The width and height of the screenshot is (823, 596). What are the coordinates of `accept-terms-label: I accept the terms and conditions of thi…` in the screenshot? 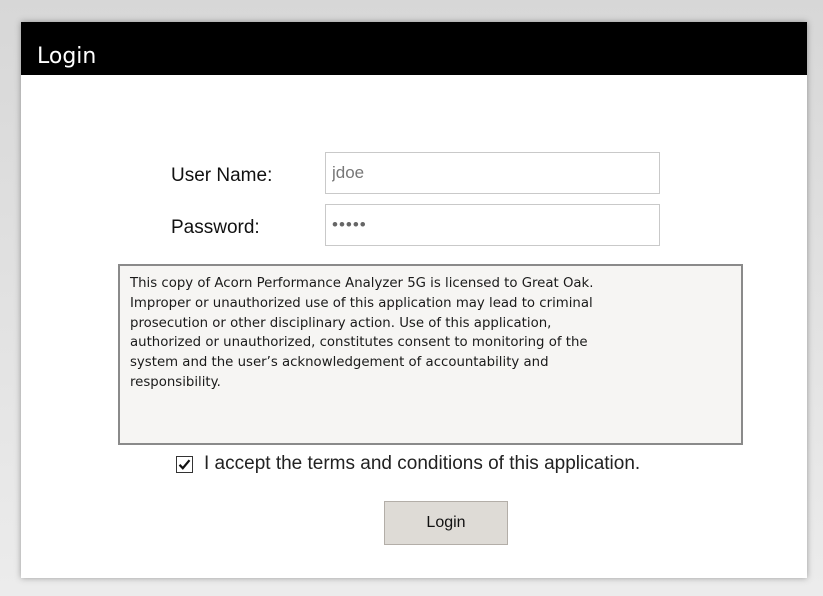 It's located at (422, 464).